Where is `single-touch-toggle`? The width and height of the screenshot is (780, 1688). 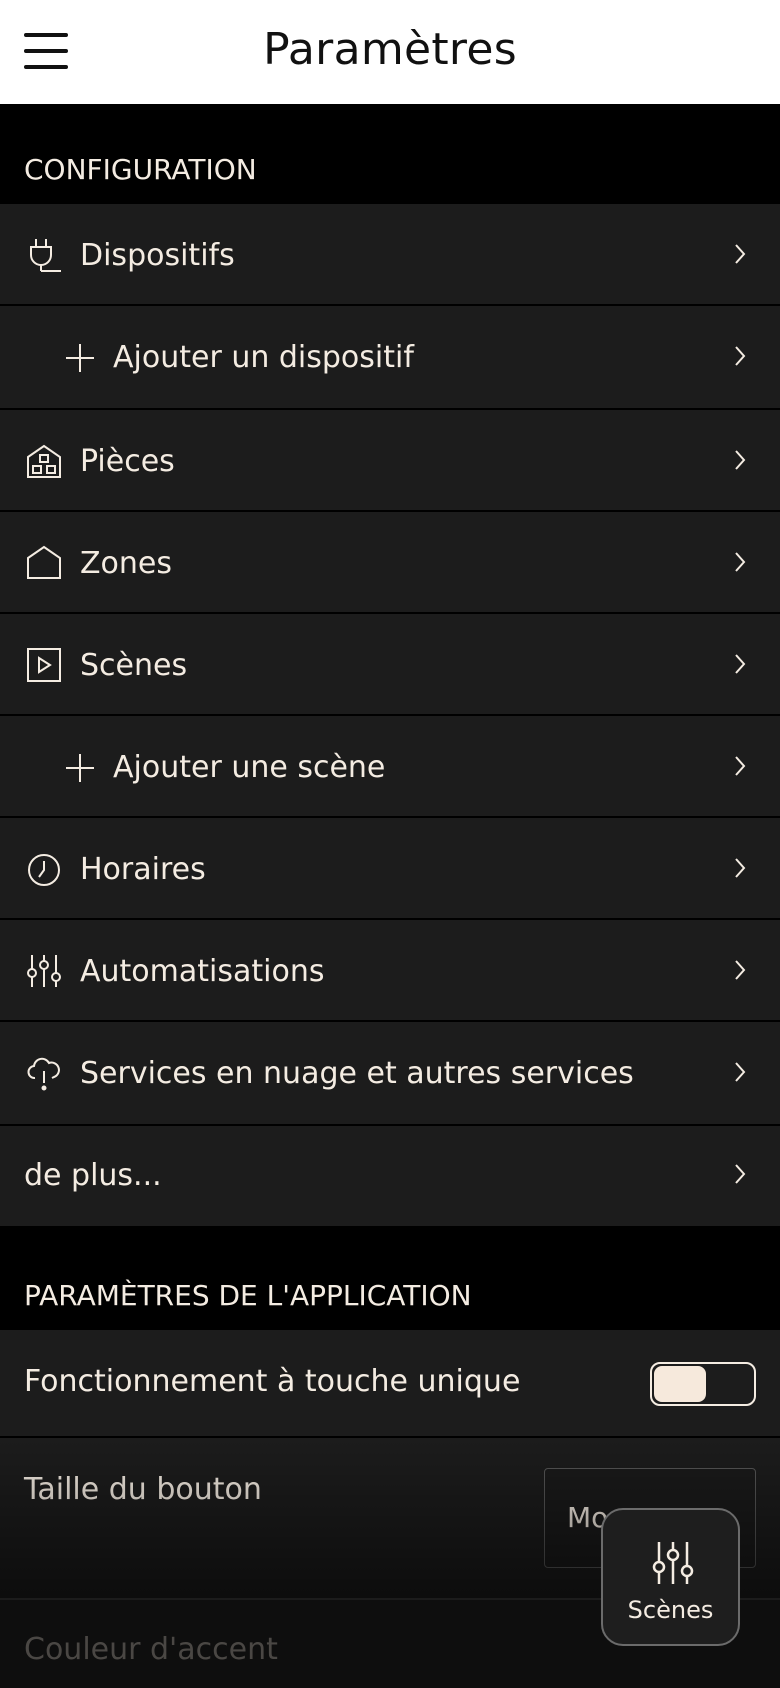
single-touch-toggle is located at coordinates (703, 1384).